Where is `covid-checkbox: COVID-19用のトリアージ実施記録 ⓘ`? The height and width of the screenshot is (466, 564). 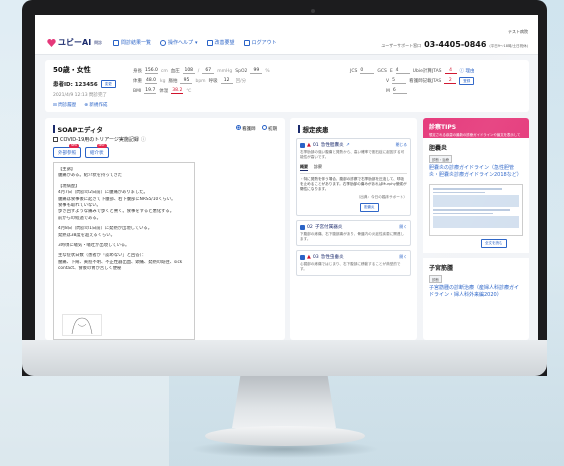
covid-checkbox: COVID-19用のトリアージ実施記録 ⓘ is located at coordinates (99, 139).